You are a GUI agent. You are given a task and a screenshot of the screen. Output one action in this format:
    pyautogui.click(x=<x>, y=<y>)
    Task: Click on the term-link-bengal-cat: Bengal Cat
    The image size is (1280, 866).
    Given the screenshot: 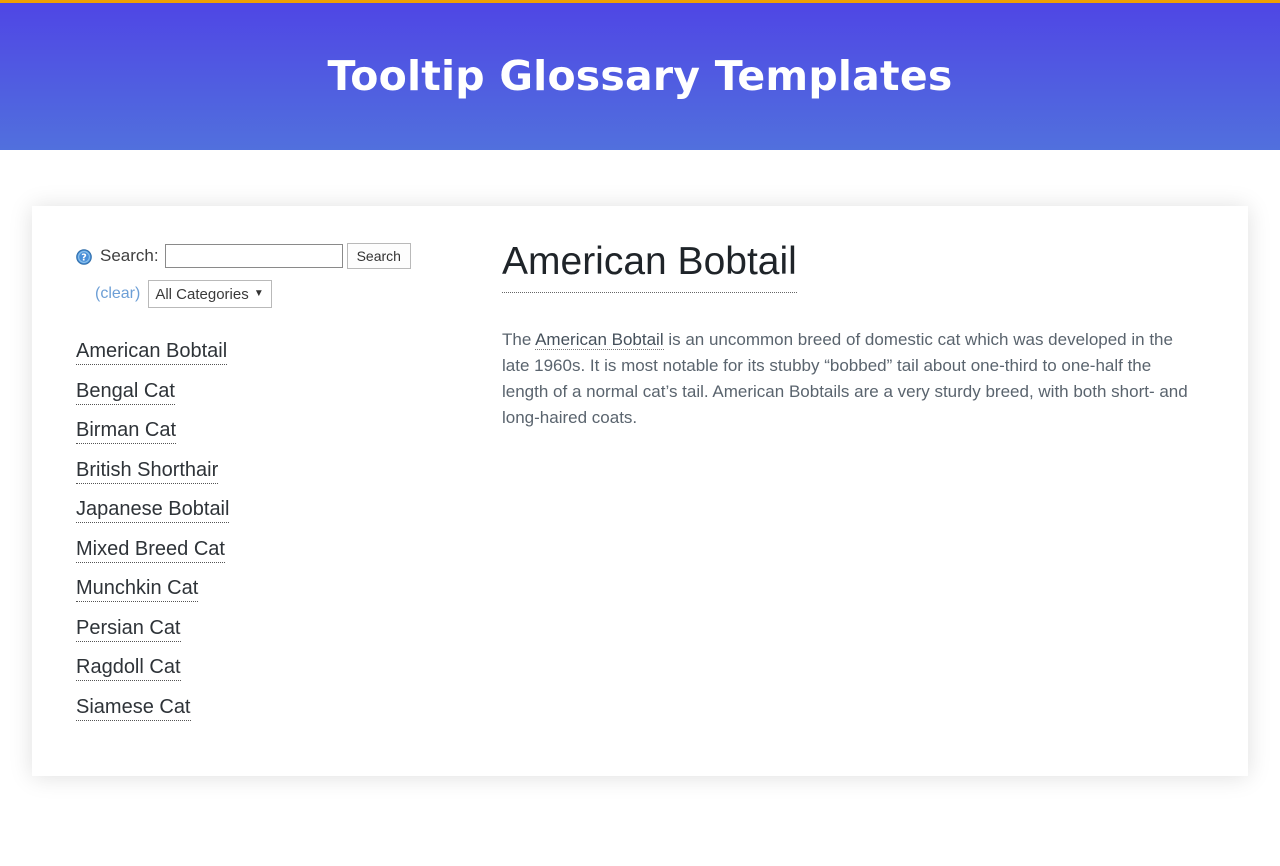 What is the action you would take?
    pyautogui.click(x=125, y=393)
    